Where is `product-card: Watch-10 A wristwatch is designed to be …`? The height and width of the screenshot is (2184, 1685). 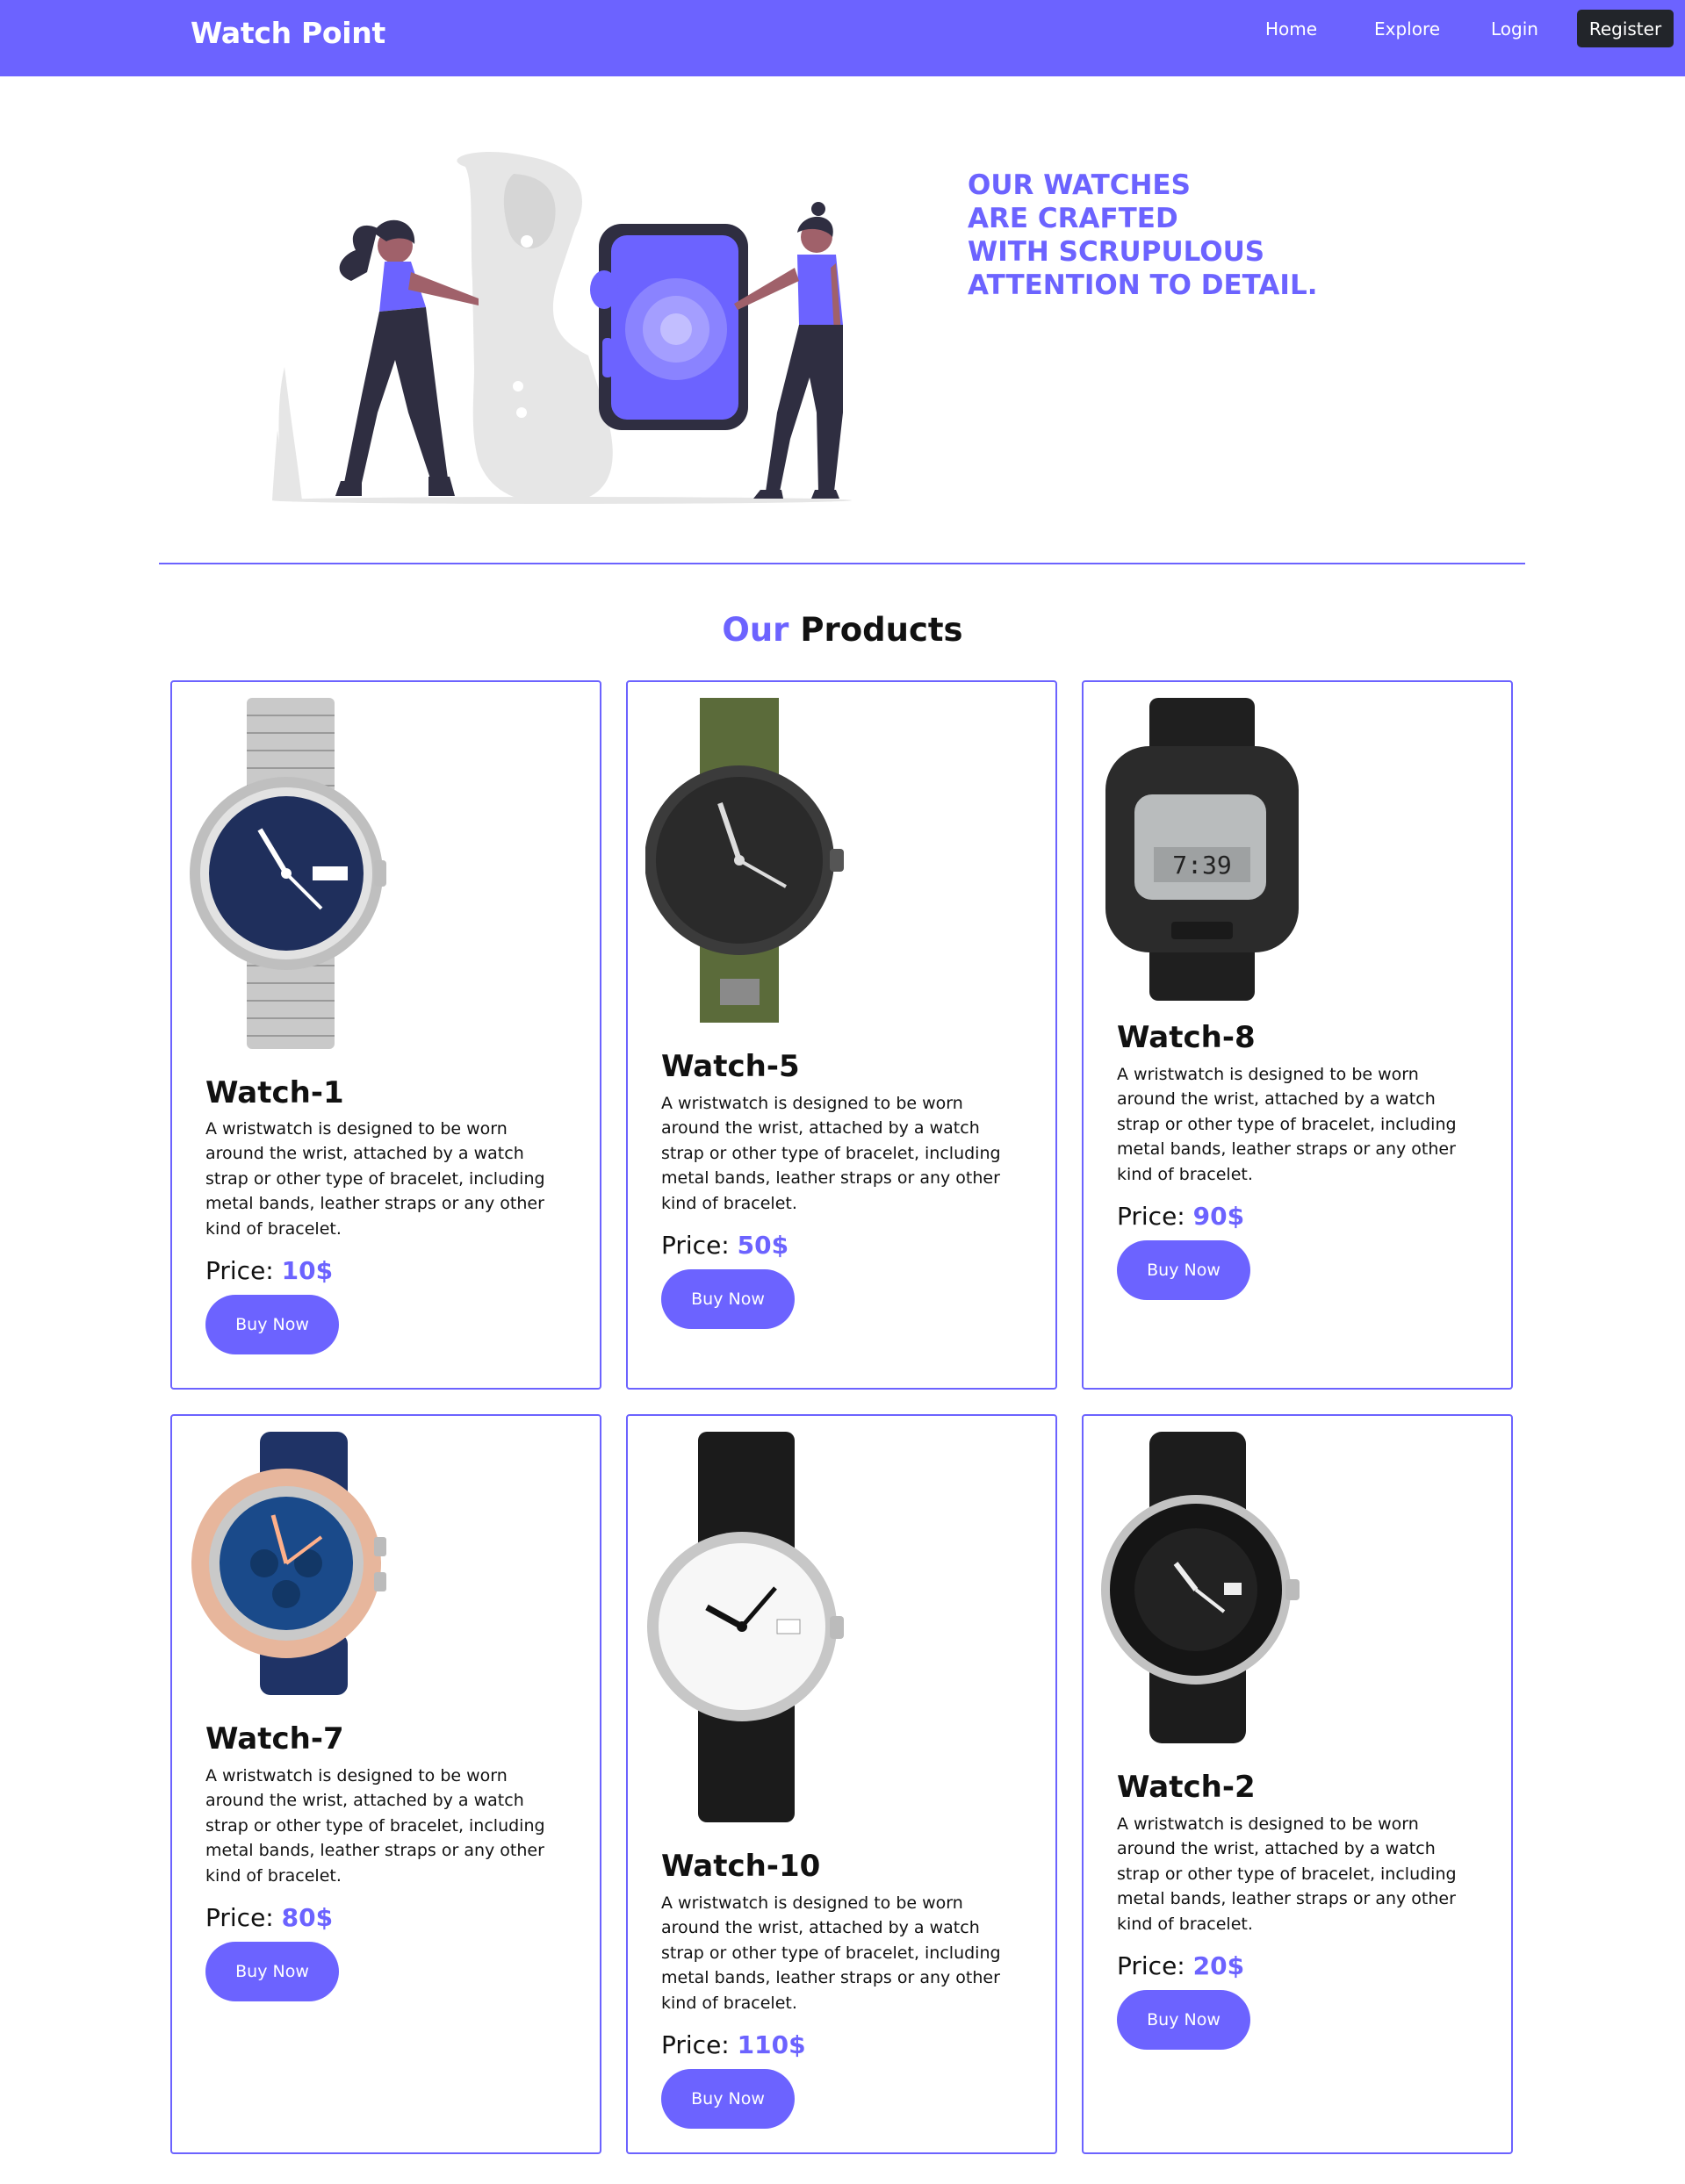 product-card: Watch-10 A wristwatch is designed to be … is located at coordinates (841, 1784).